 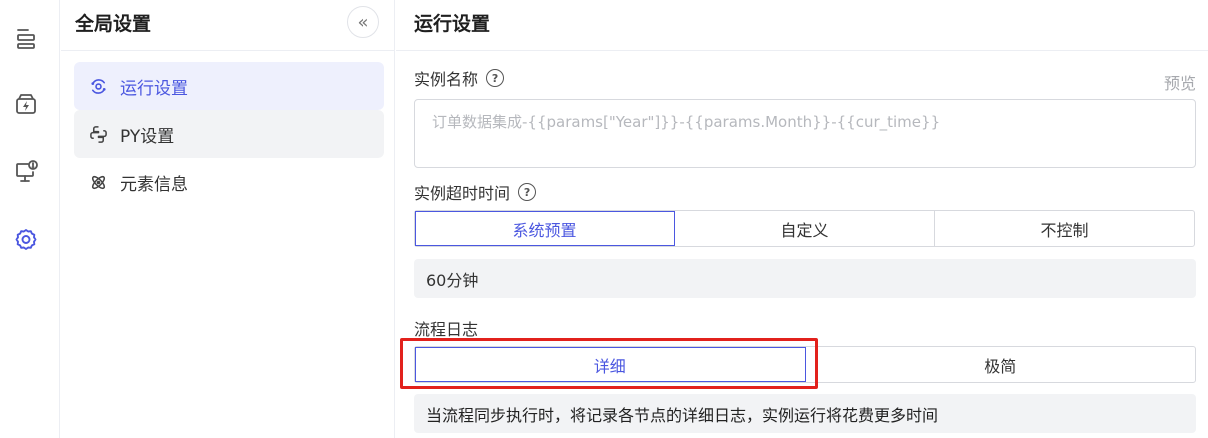 I want to click on python-icon, so click(x=98, y=134).